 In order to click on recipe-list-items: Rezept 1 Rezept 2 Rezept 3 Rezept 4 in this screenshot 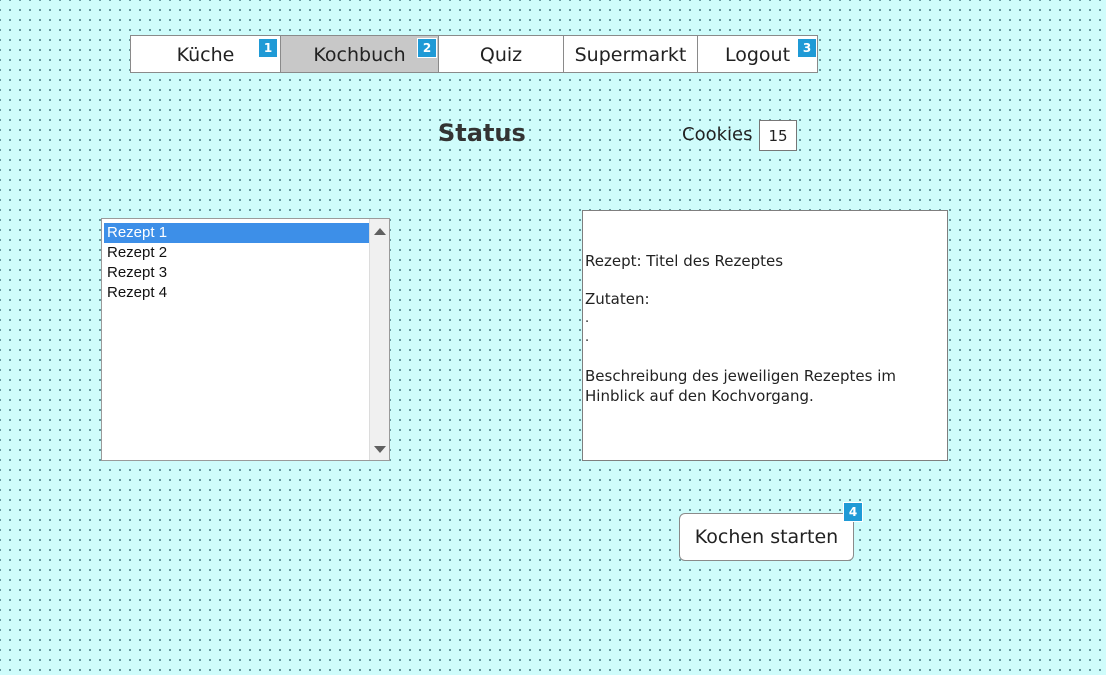, I will do `click(236, 263)`.